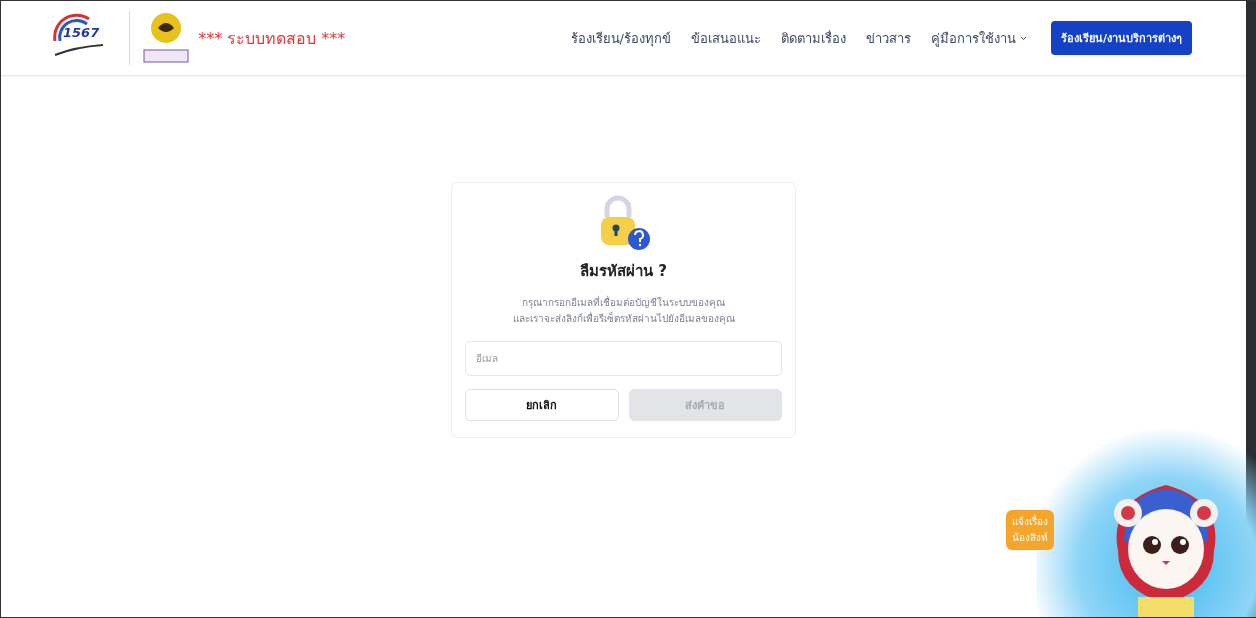 The height and width of the screenshot is (618, 1256). What do you see at coordinates (623, 311) in the screenshot?
I see `description-text: กรุณากรอกอีเมลที่เชื่อมต่อบัญชีในระบบของคุณ และเราจะส่งลิงก์เพื่อรีเซ็ตรหัสผ่านไปยังอีเมลของคุณ` at bounding box center [623, 311].